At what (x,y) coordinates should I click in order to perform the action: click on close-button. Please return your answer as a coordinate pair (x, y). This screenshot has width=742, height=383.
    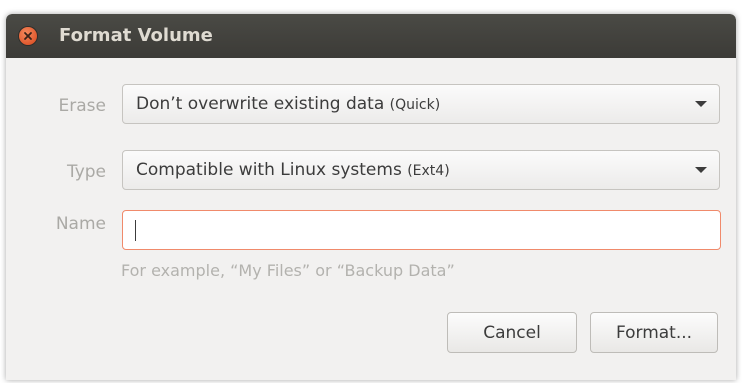
    Looking at the image, I should click on (28, 36).